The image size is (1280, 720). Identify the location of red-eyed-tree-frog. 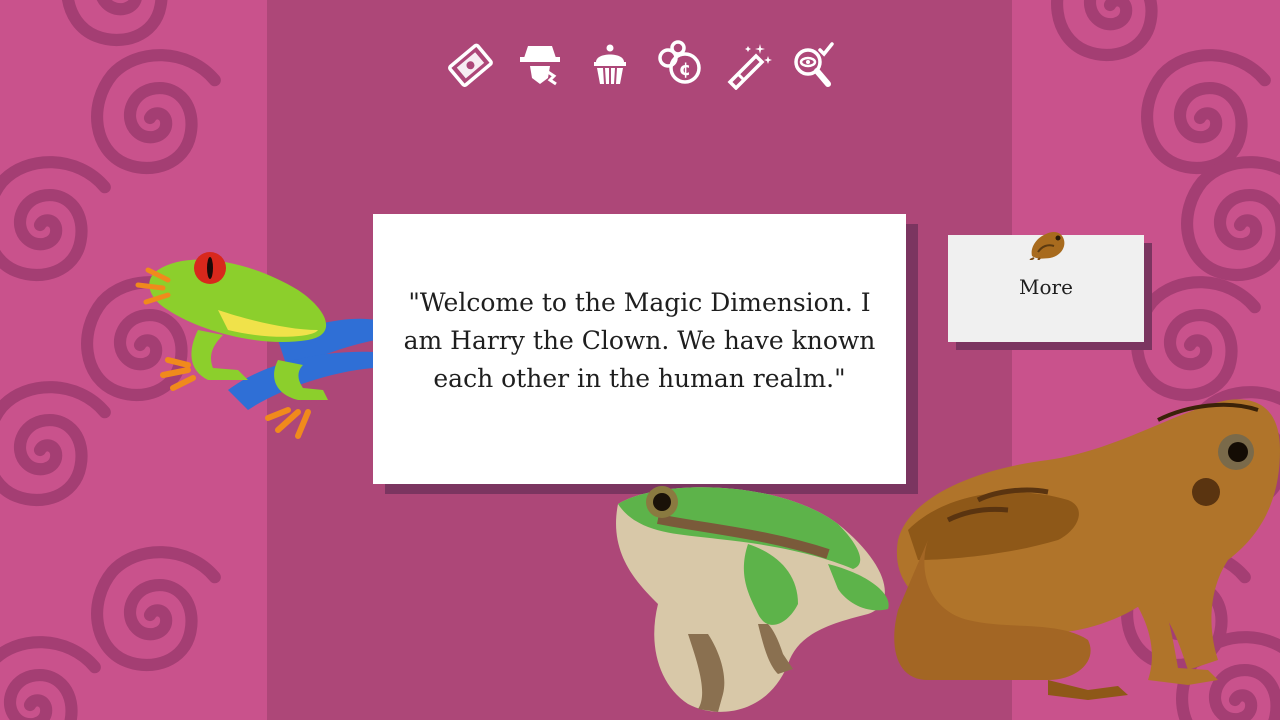
(255, 345).